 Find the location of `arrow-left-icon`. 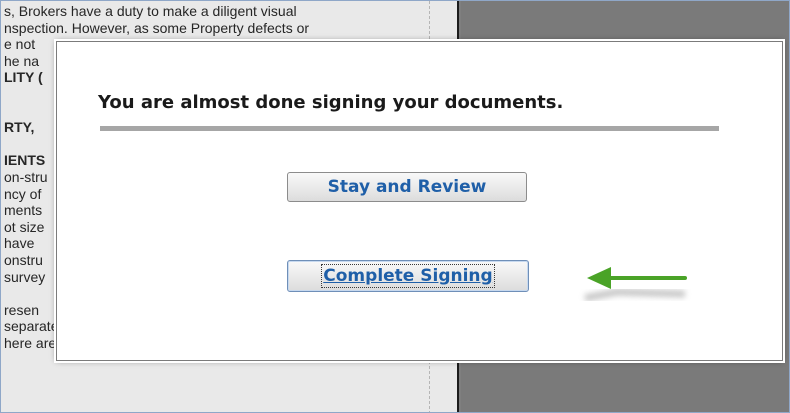

arrow-left-icon is located at coordinates (635, 284).